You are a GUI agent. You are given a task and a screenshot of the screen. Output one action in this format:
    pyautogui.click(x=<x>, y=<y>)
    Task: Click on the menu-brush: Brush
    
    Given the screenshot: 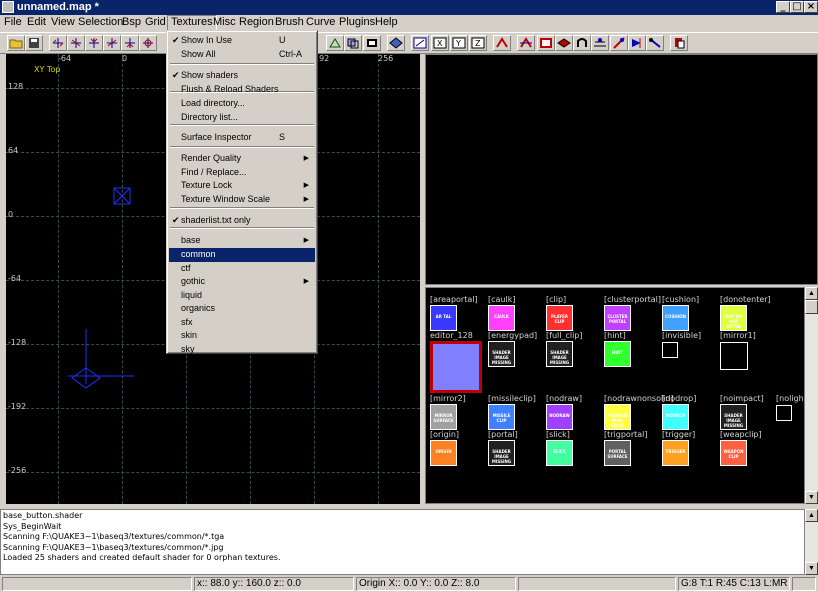 What is the action you would take?
    pyautogui.click(x=289, y=23)
    